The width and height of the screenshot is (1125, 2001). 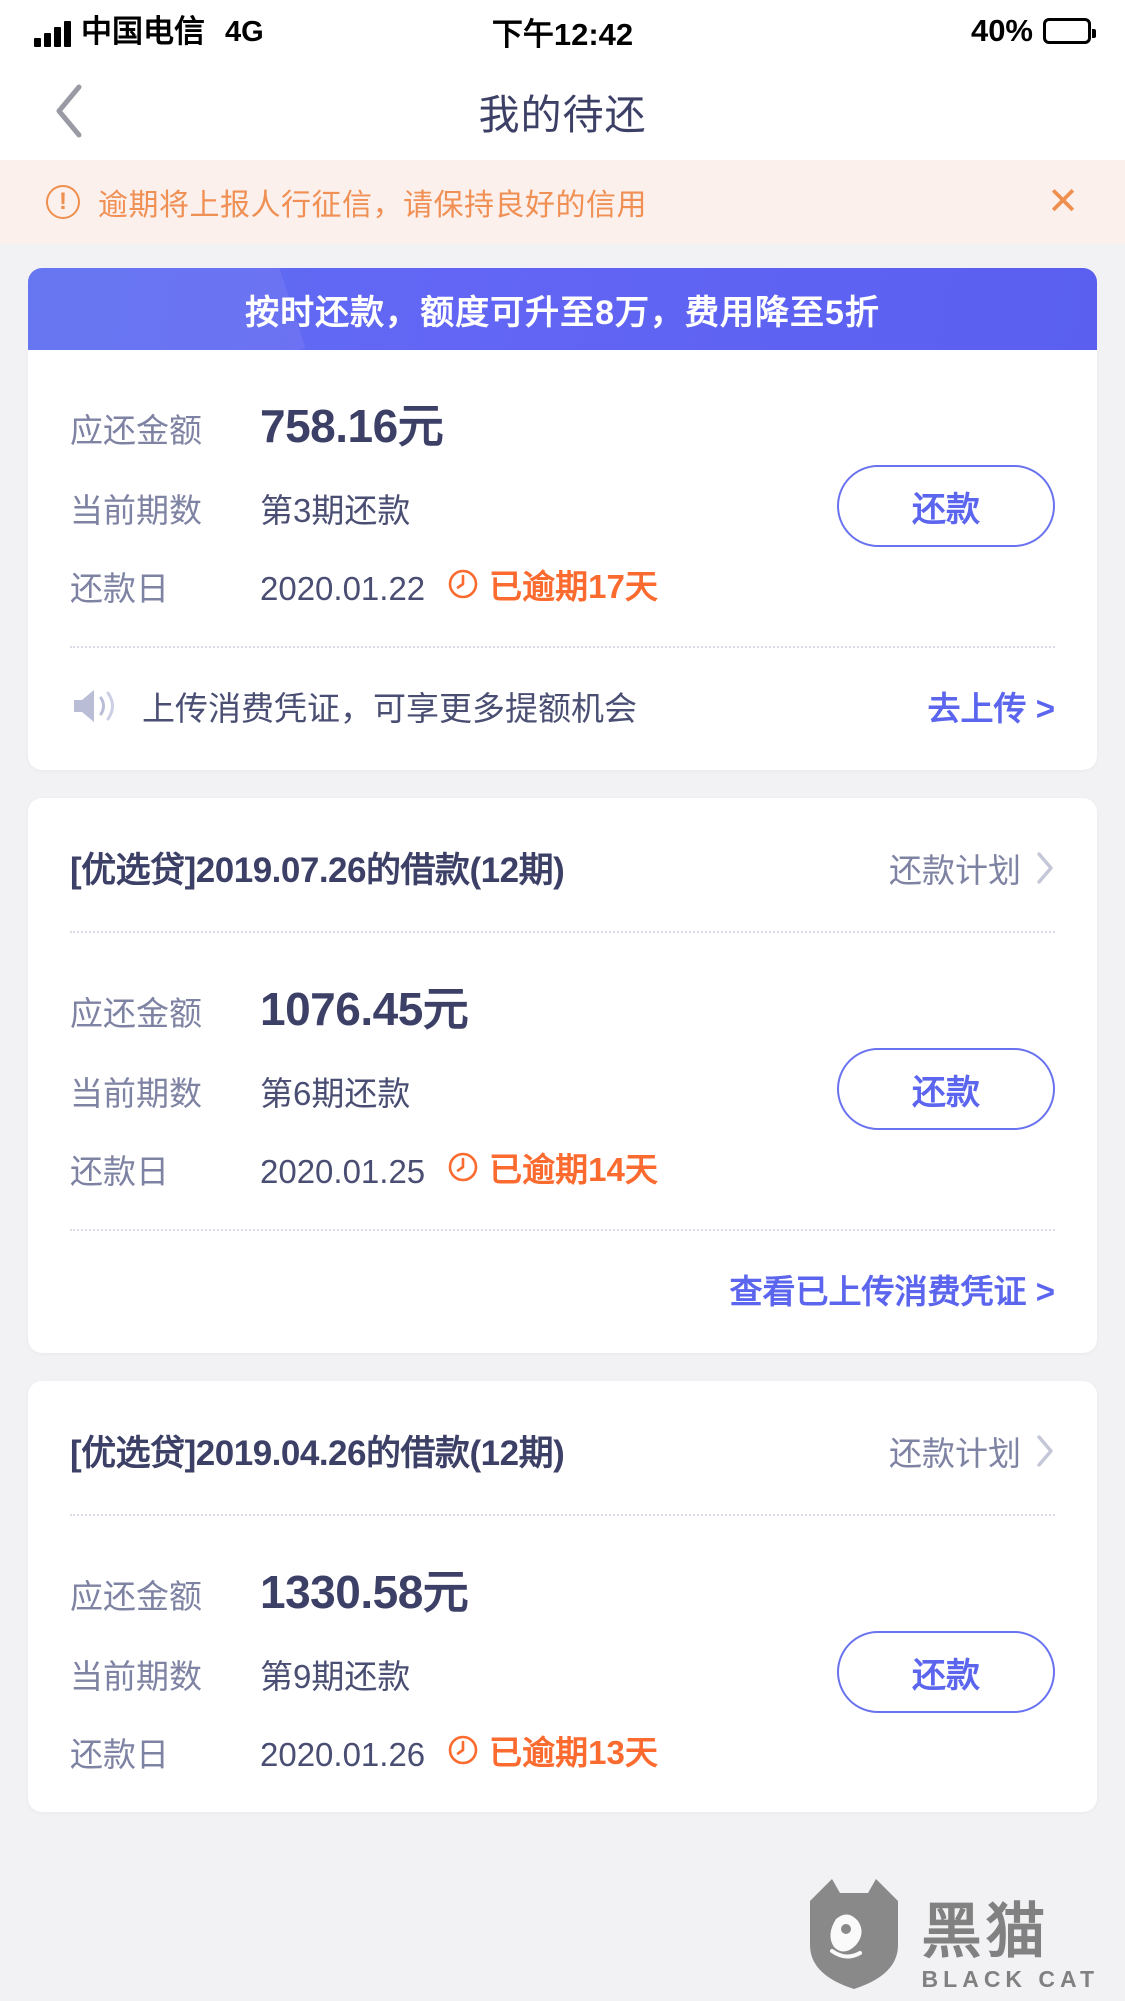 I want to click on period-row: 当前期数 第9期还款, so click(x=443, y=1674).